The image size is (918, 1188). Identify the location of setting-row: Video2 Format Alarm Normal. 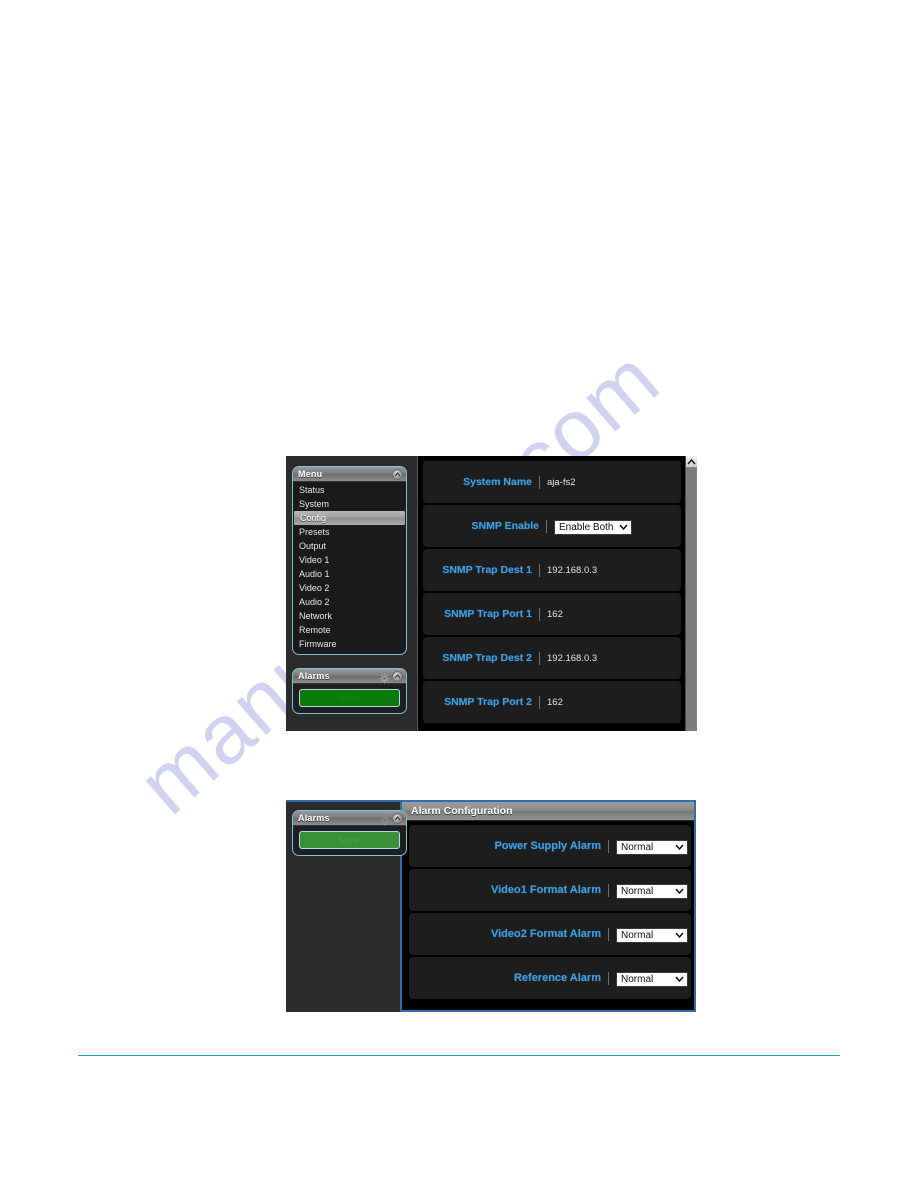
(550, 934).